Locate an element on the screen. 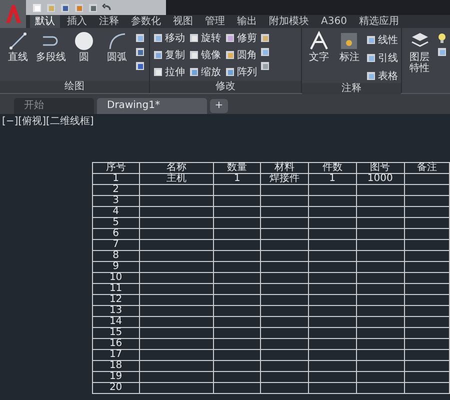 The width and height of the screenshot is (450, 400). column-header: 图号 is located at coordinates (380, 168).